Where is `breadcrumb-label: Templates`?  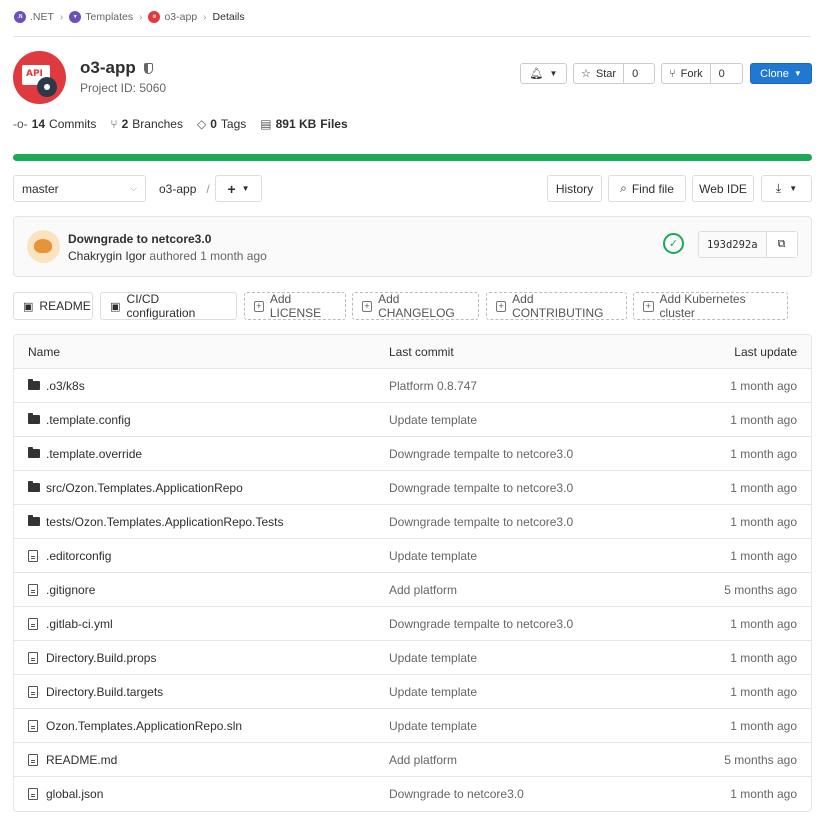
breadcrumb-label: Templates is located at coordinates (109, 17).